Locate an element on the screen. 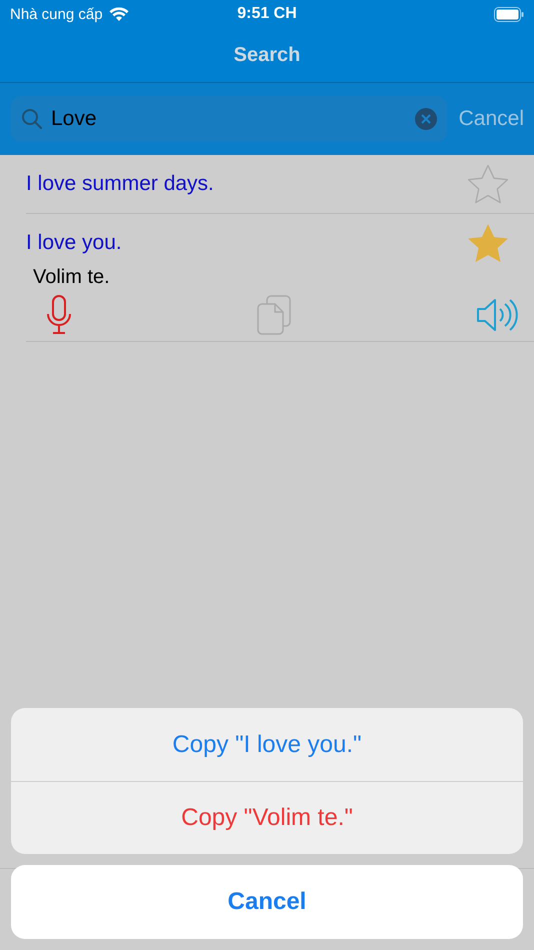 The image size is (534, 950). speaker-icon is located at coordinates (497, 315).